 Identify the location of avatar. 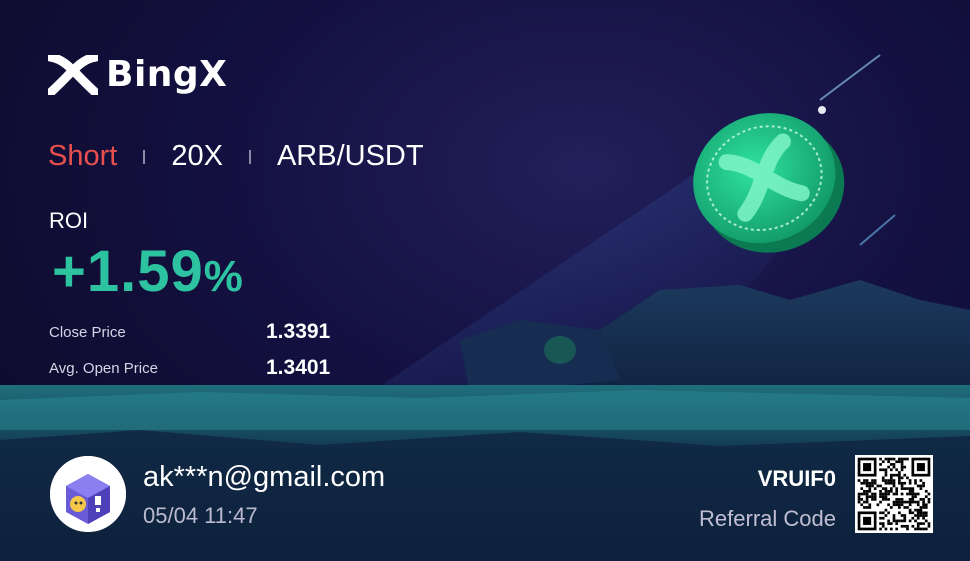
(88, 494).